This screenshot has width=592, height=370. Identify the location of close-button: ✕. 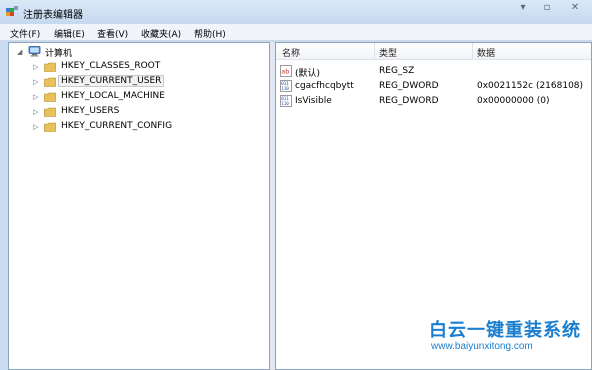
(575, 8).